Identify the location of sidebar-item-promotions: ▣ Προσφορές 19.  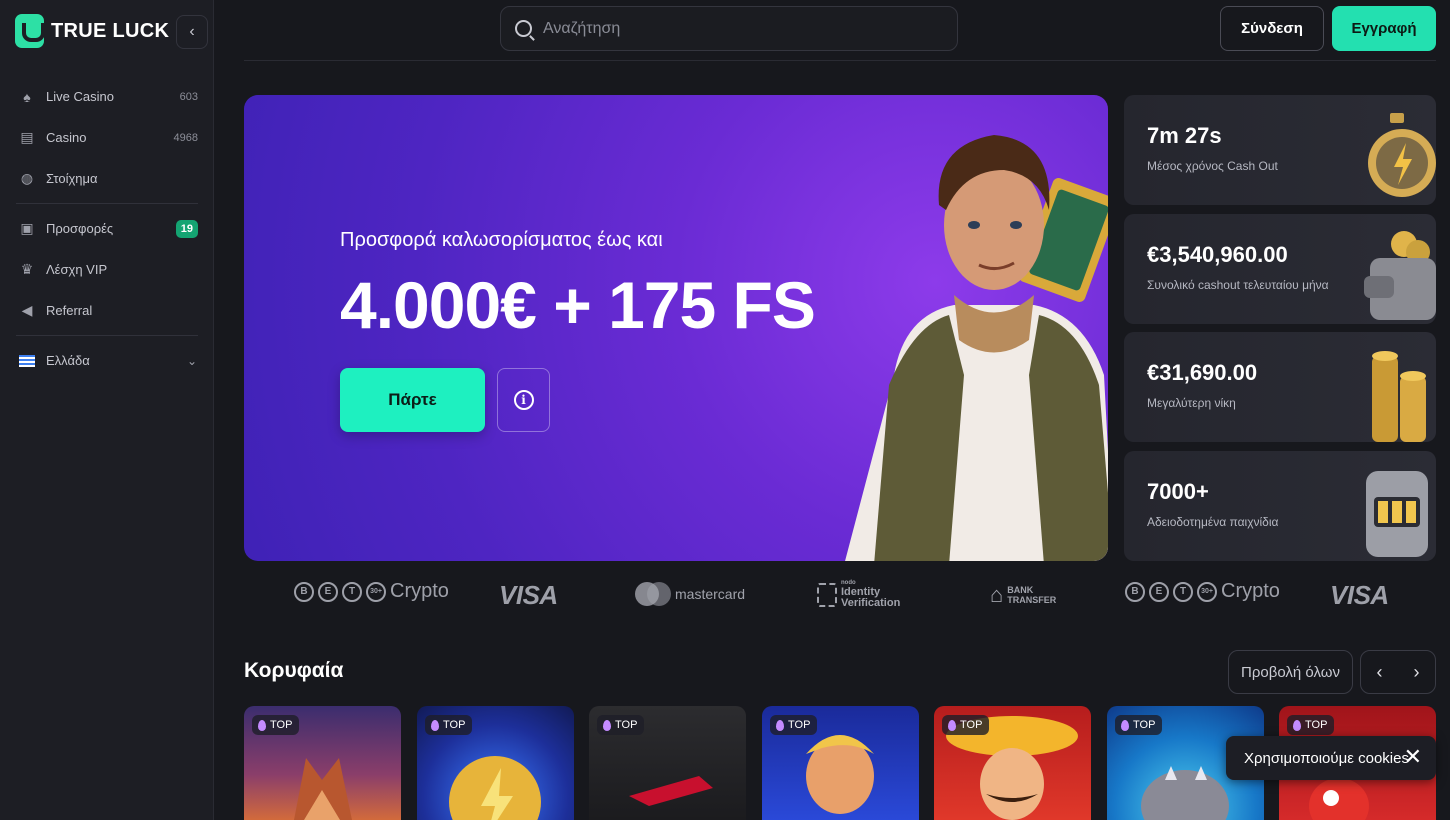
(107, 228).